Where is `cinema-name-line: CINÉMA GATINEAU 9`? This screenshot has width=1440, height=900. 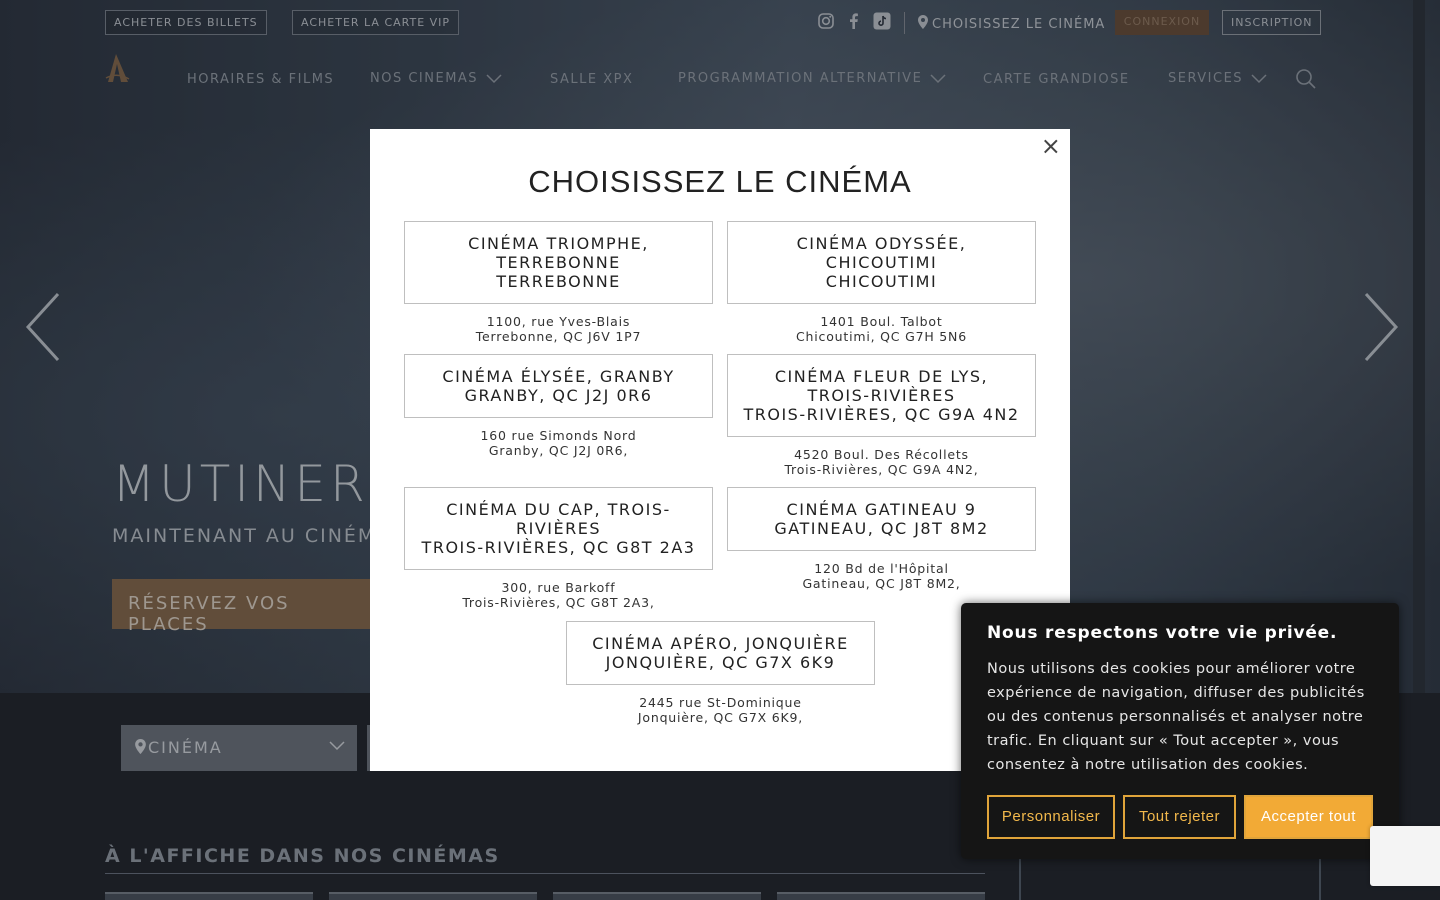 cinema-name-line: CINÉMA GATINEAU 9 is located at coordinates (881, 509).